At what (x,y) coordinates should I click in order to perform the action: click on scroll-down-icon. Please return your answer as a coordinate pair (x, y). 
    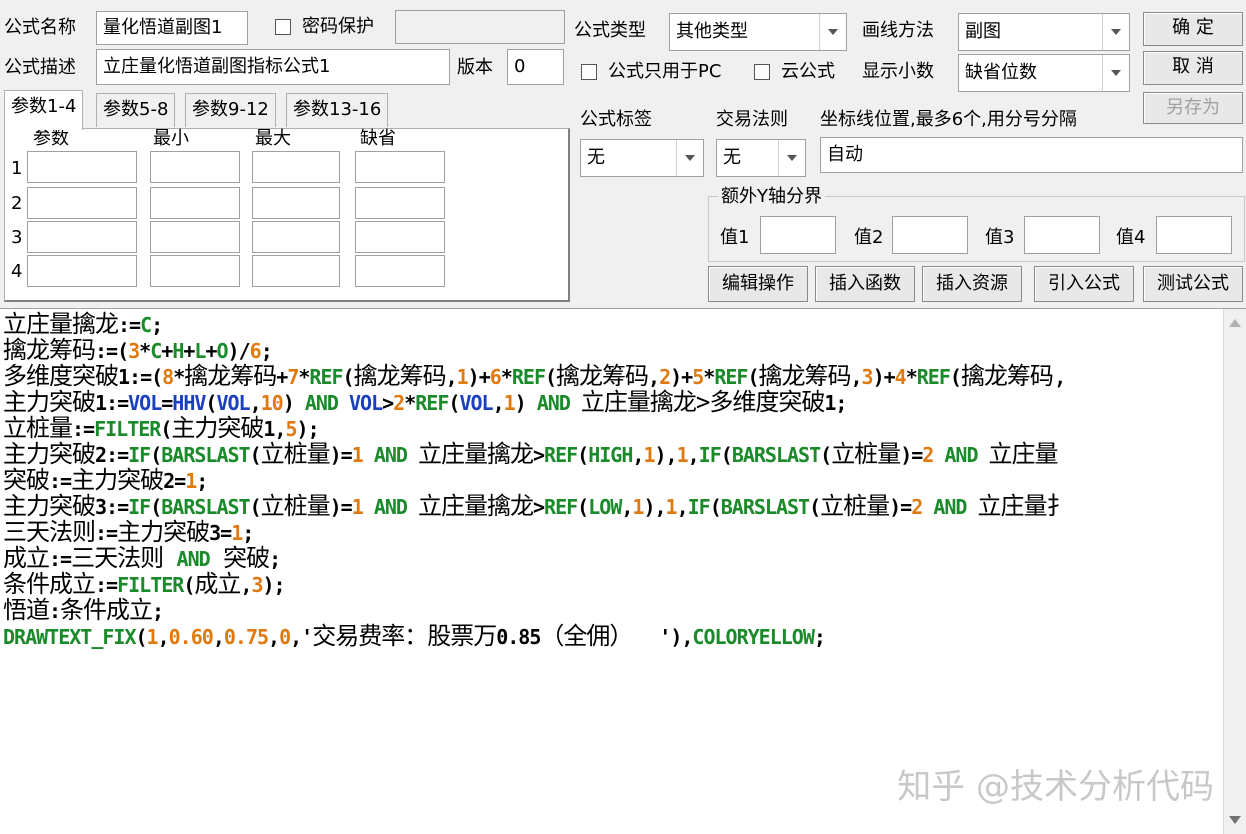
    Looking at the image, I should click on (1235, 820).